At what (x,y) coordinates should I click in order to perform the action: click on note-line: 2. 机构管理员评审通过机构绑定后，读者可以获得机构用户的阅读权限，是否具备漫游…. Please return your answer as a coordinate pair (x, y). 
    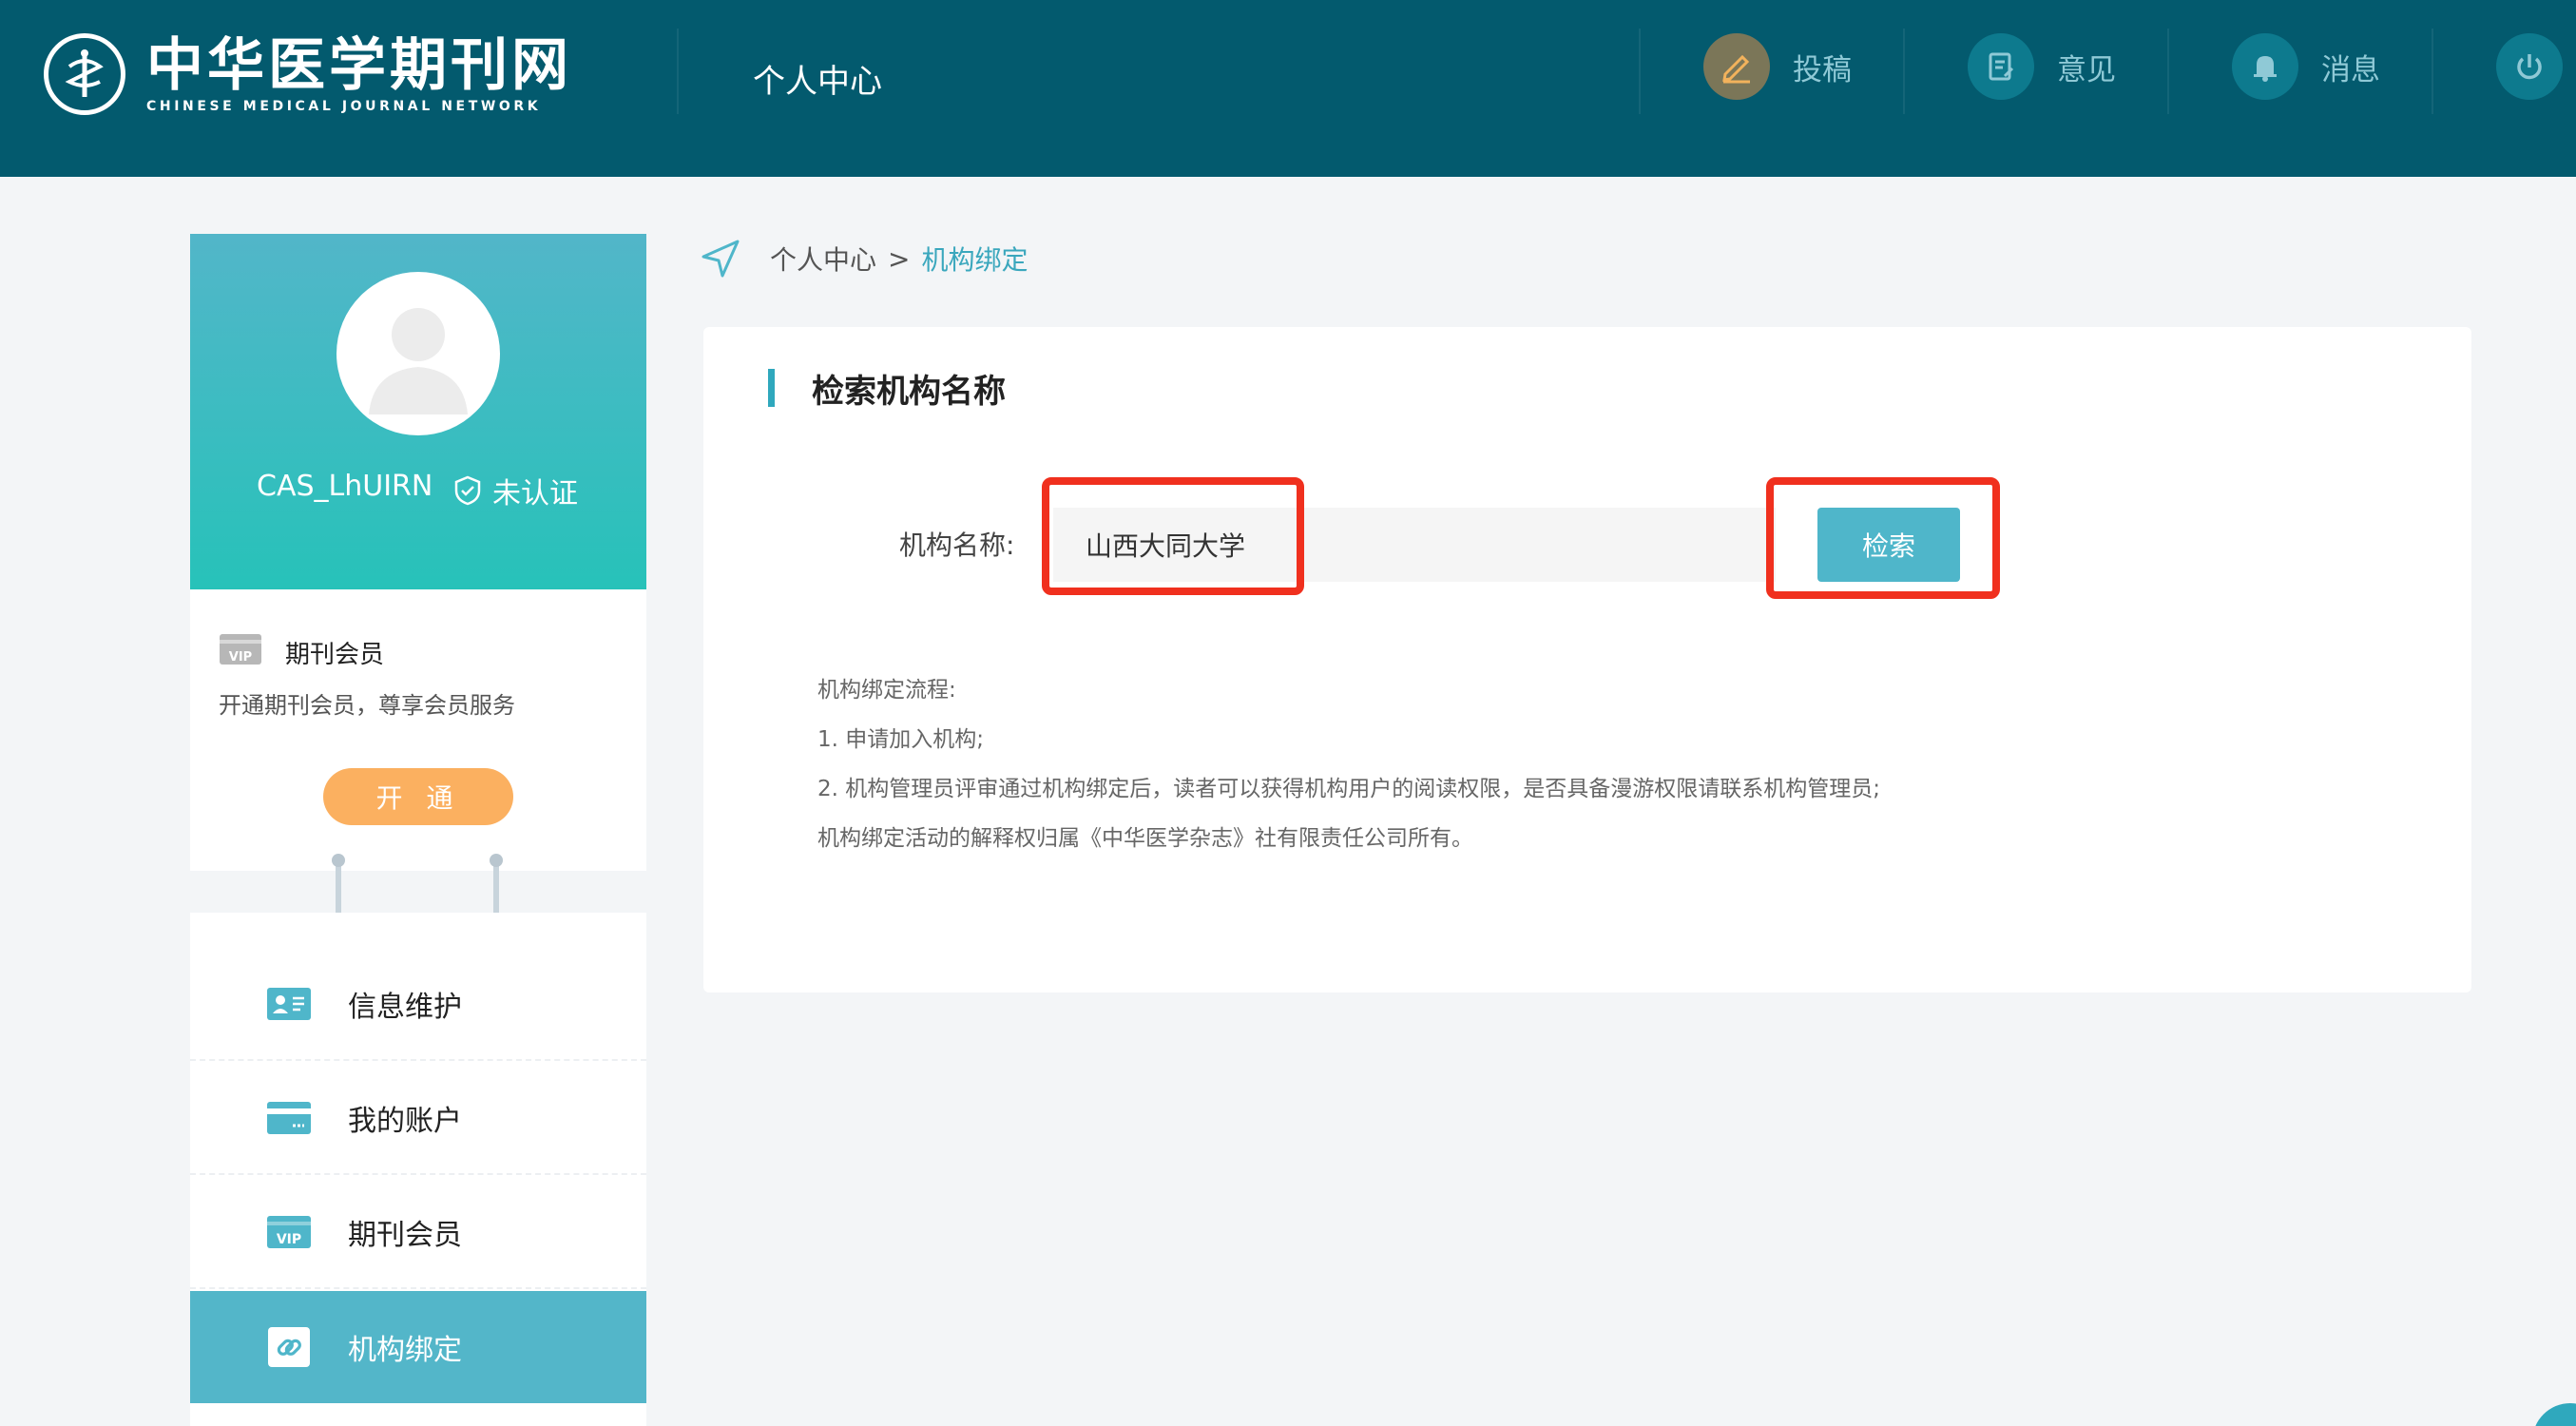
    Looking at the image, I should click on (1349, 789).